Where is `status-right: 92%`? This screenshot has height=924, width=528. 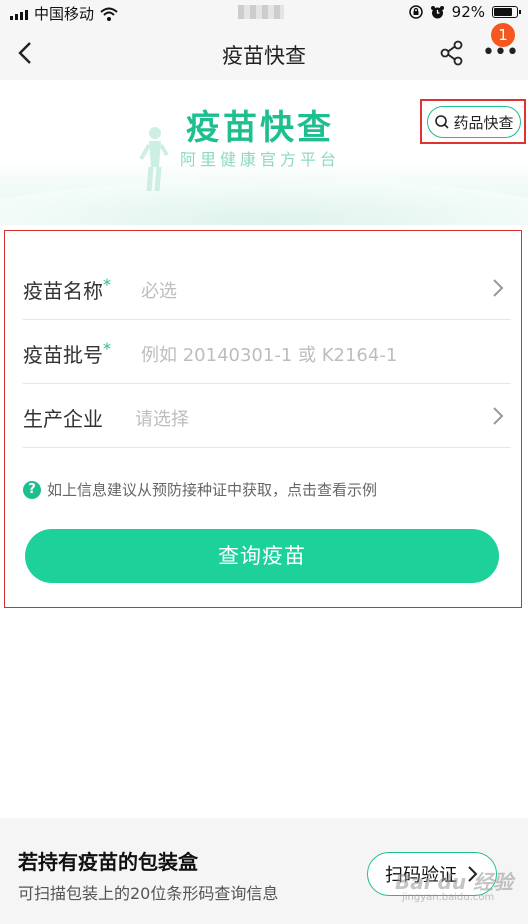
status-right: 92% is located at coordinates (464, 12).